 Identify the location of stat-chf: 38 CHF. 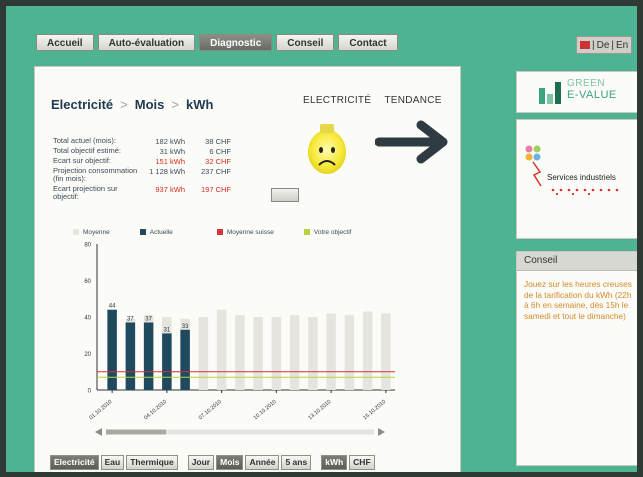
(218, 141).